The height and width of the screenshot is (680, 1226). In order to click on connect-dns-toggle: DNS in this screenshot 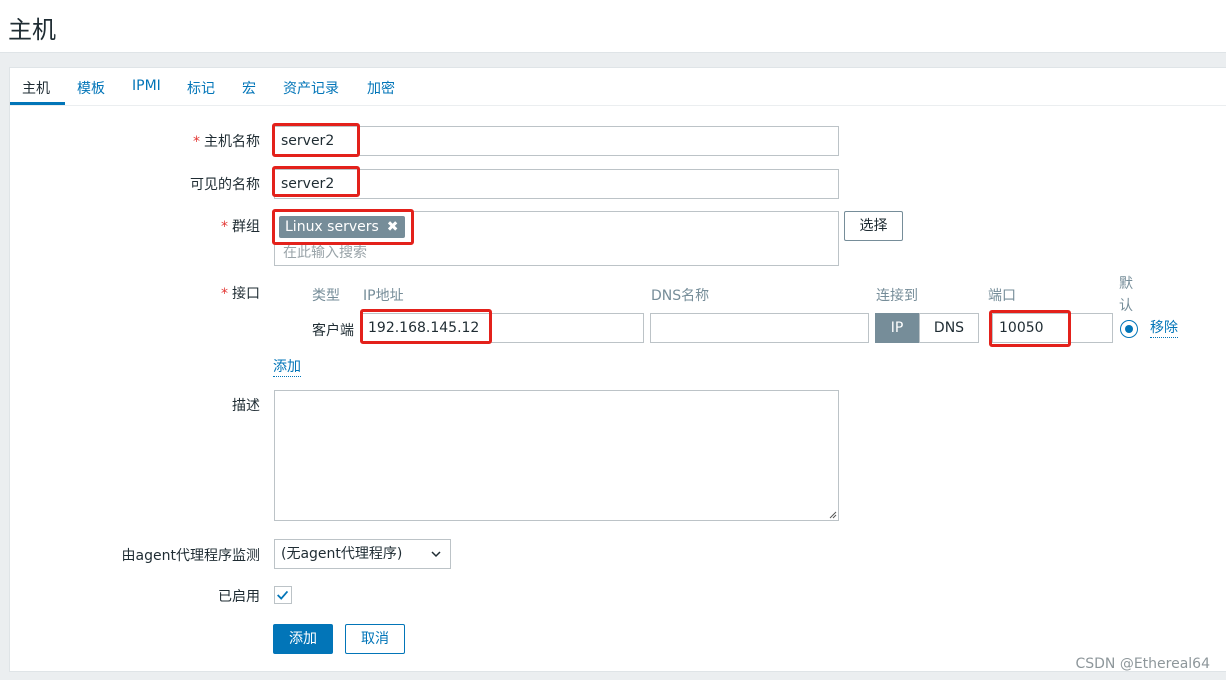, I will do `click(949, 328)`.